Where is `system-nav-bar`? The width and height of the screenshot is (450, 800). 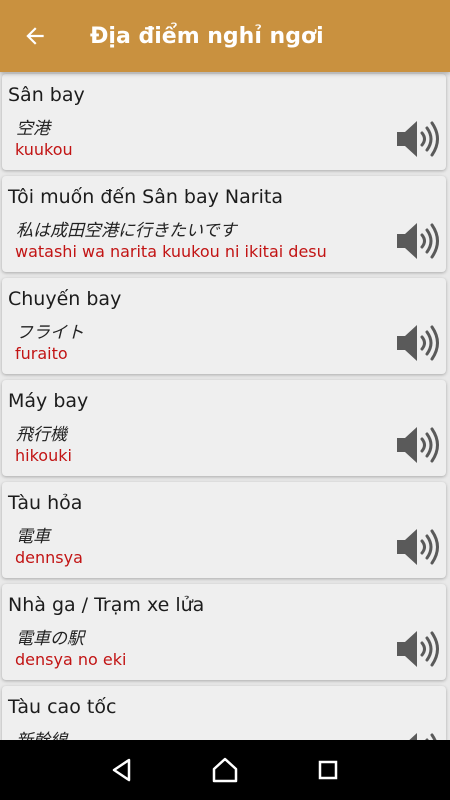
system-nav-bar is located at coordinates (225, 770).